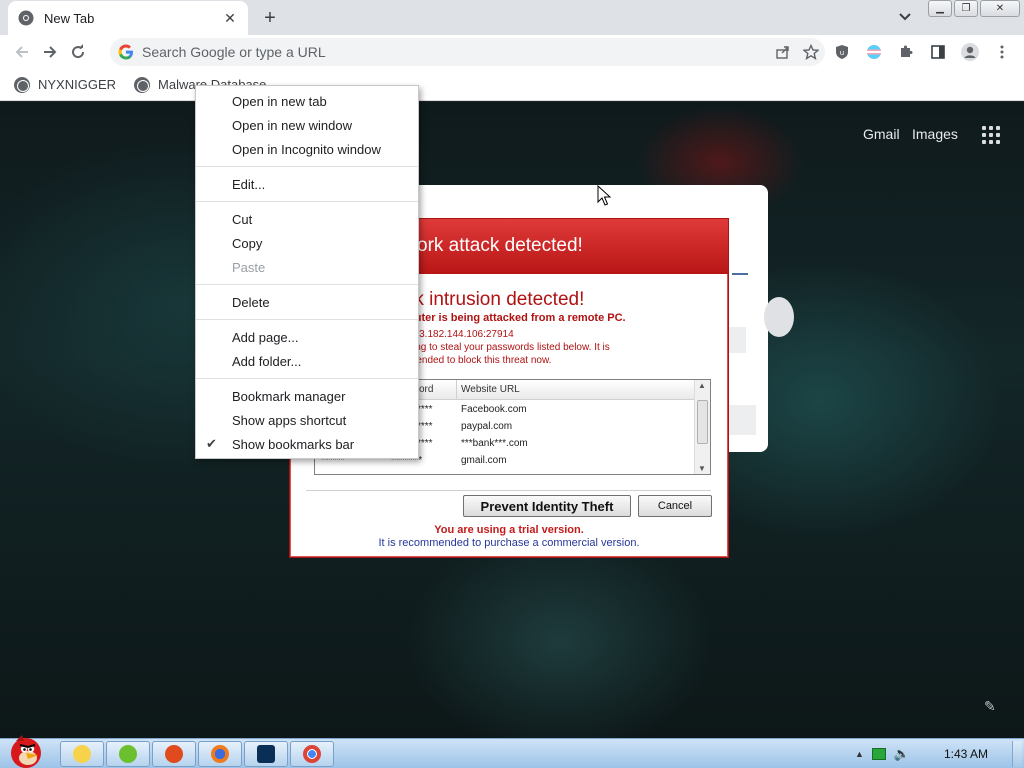 This screenshot has height=768, width=1024. What do you see at coordinates (905, 17) in the screenshot?
I see `tab-search-icon` at bounding box center [905, 17].